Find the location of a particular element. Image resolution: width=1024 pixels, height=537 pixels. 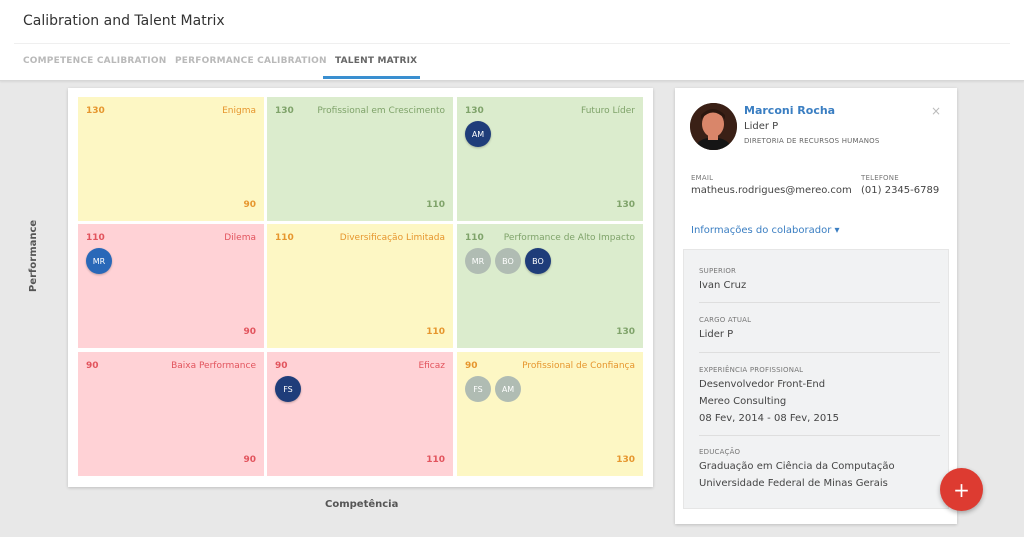

y-axis-label: Performance is located at coordinates (33, 255).